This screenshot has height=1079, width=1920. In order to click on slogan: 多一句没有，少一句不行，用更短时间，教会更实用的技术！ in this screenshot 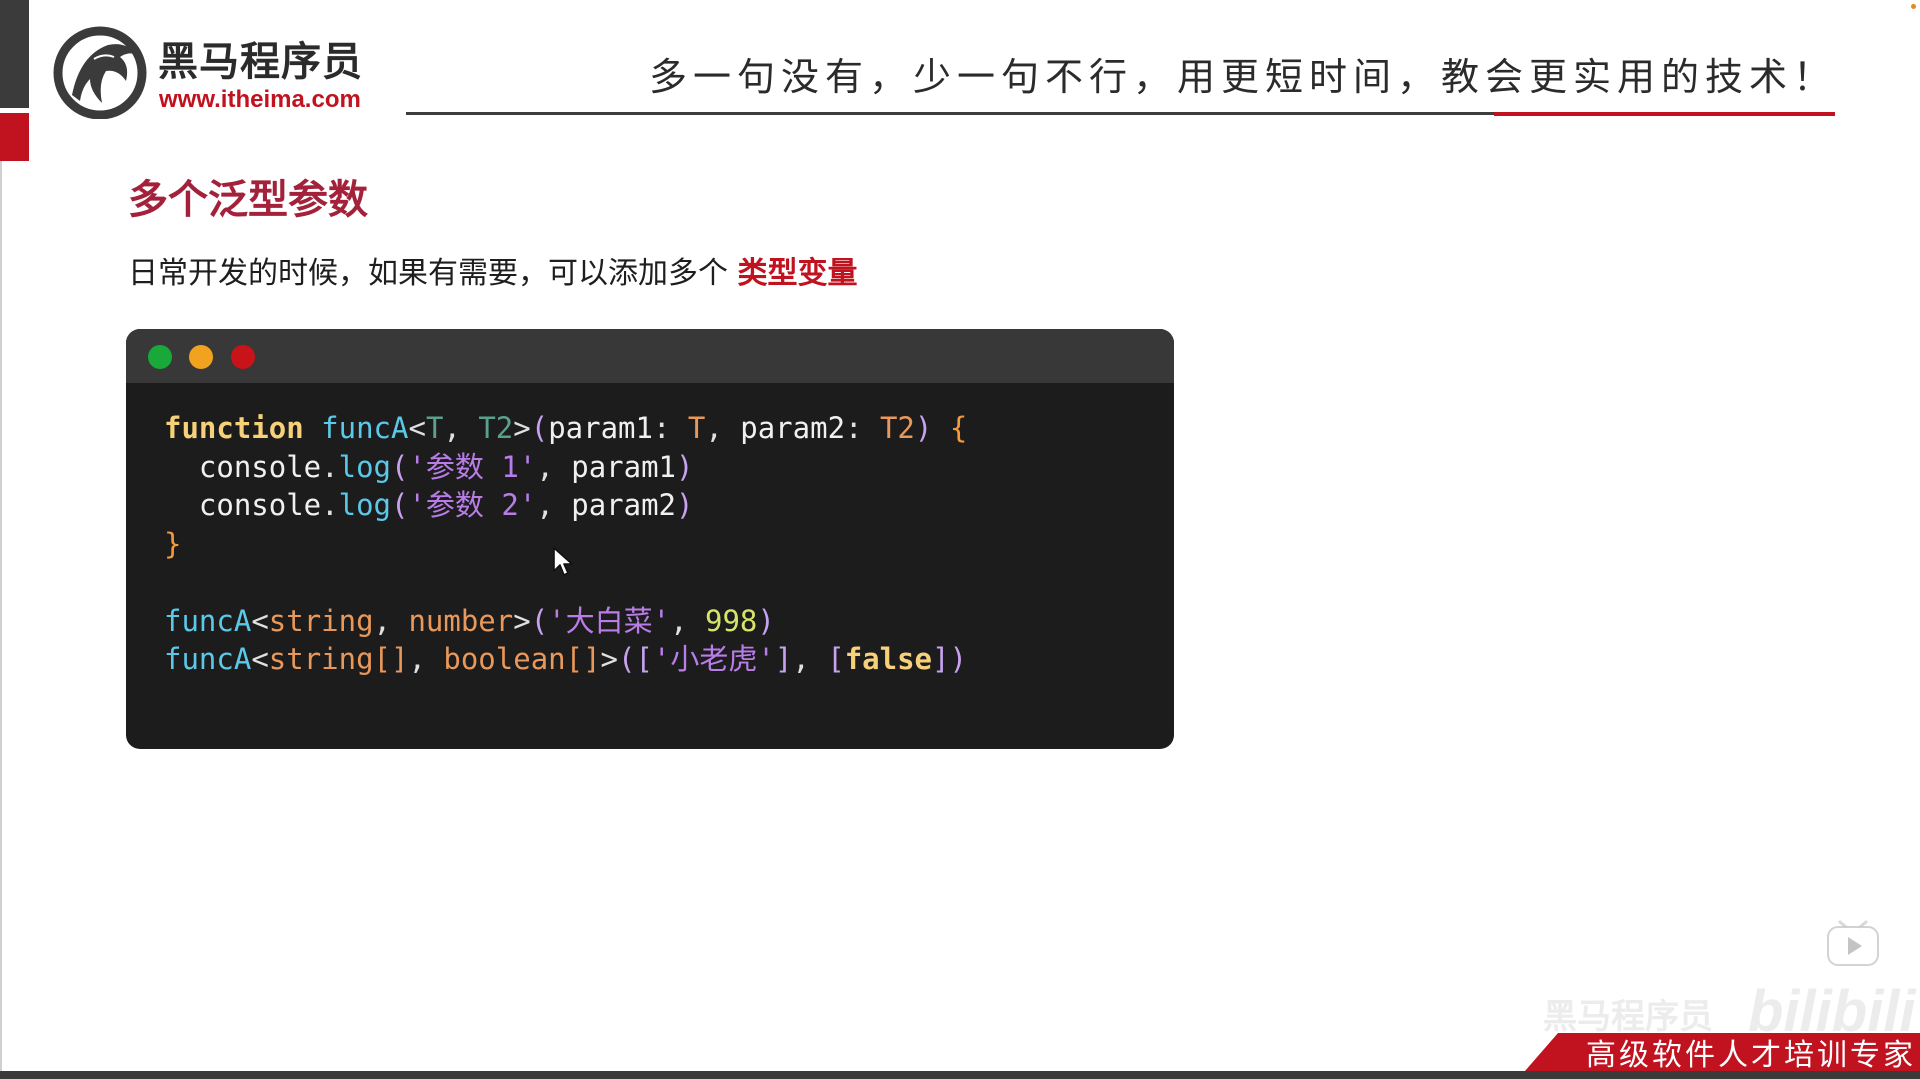, I will do `click(1242, 77)`.